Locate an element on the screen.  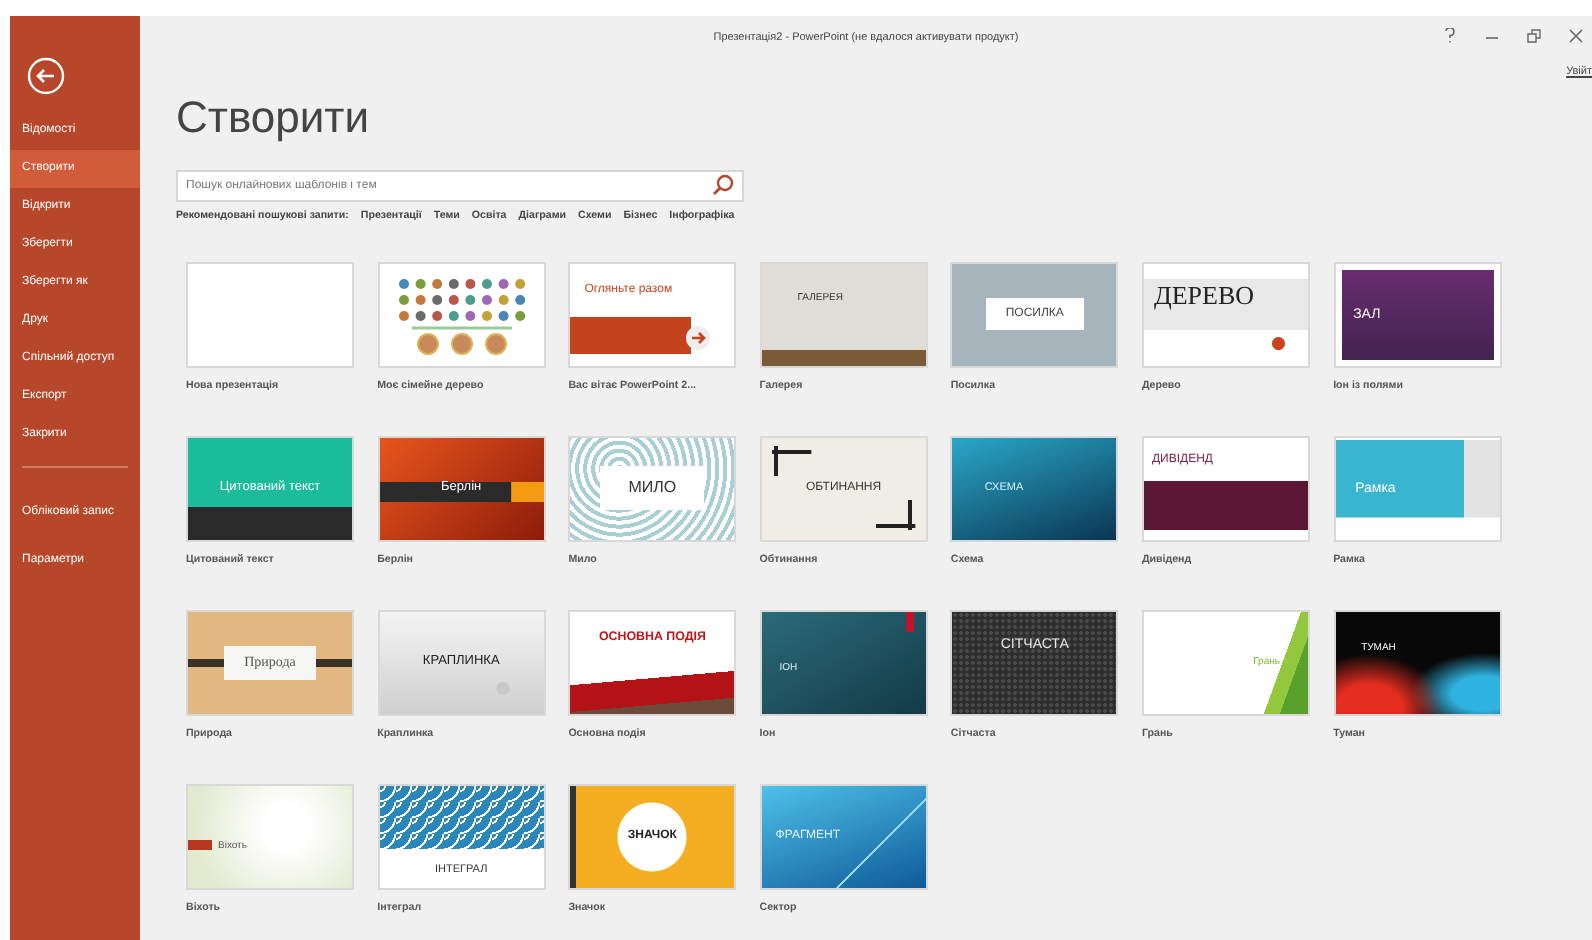
arrow-icon is located at coordinates (698, 337).